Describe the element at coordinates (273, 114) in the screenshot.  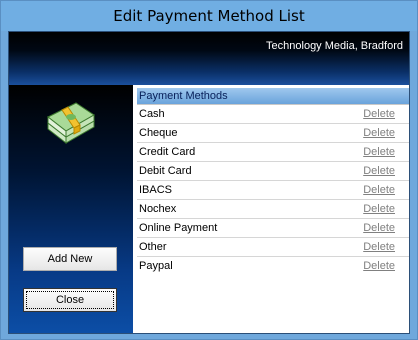
I see `list-item: Cash Delete` at that location.